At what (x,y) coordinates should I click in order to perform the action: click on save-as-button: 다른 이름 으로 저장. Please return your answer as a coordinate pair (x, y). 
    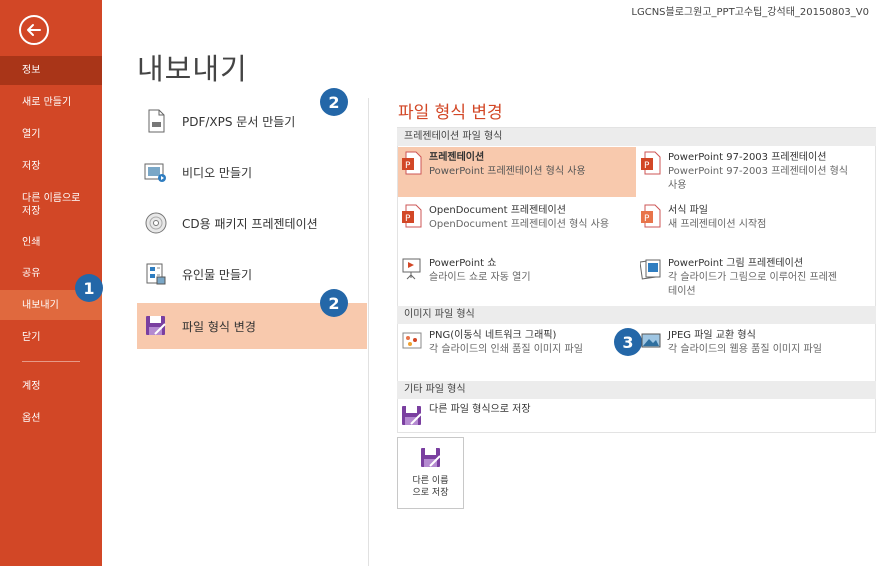
    Looking at the image, I should click on (430, 473).